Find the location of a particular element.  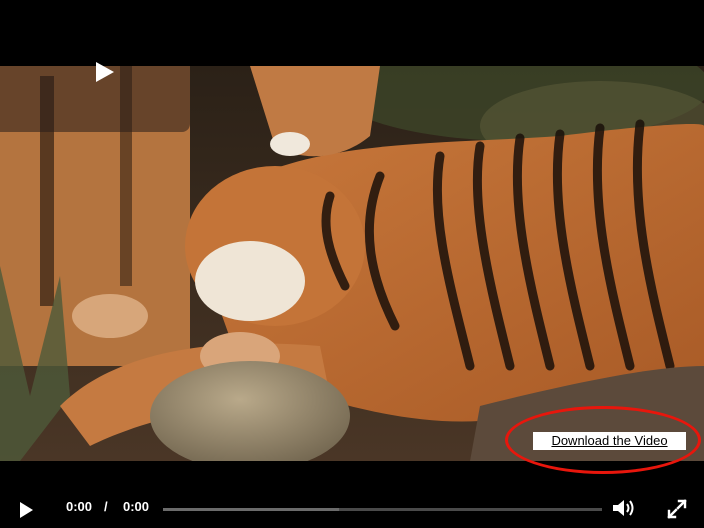

download-video-link: Download the Video is located at coordinates (609, 441).